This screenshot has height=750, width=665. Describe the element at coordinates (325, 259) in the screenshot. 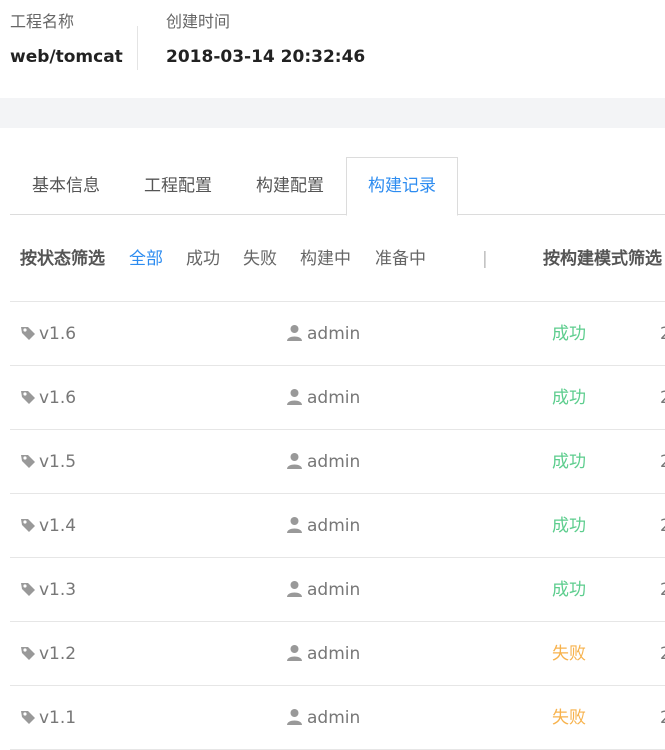

I see `filter-building: 构建中` at that location.